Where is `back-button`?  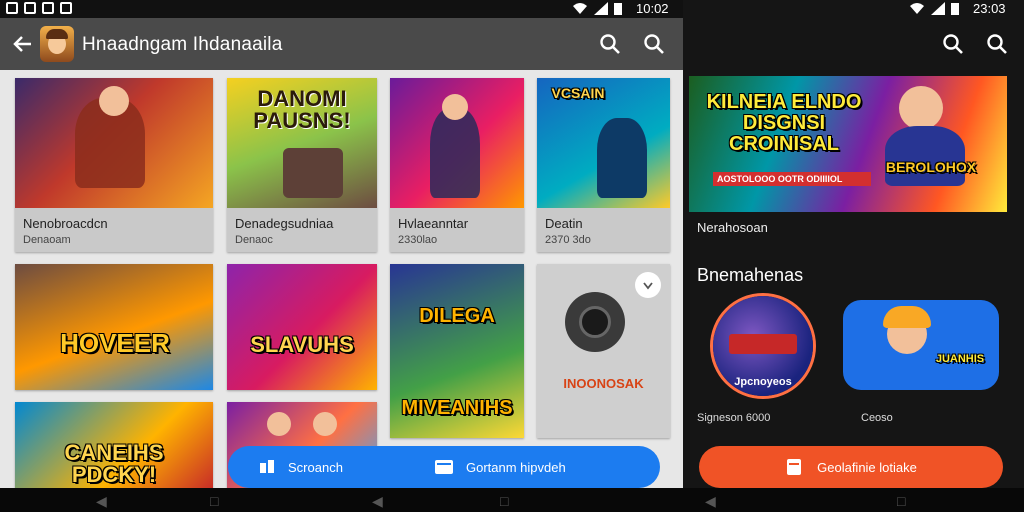
back-button is located at coordinates (22, 44).